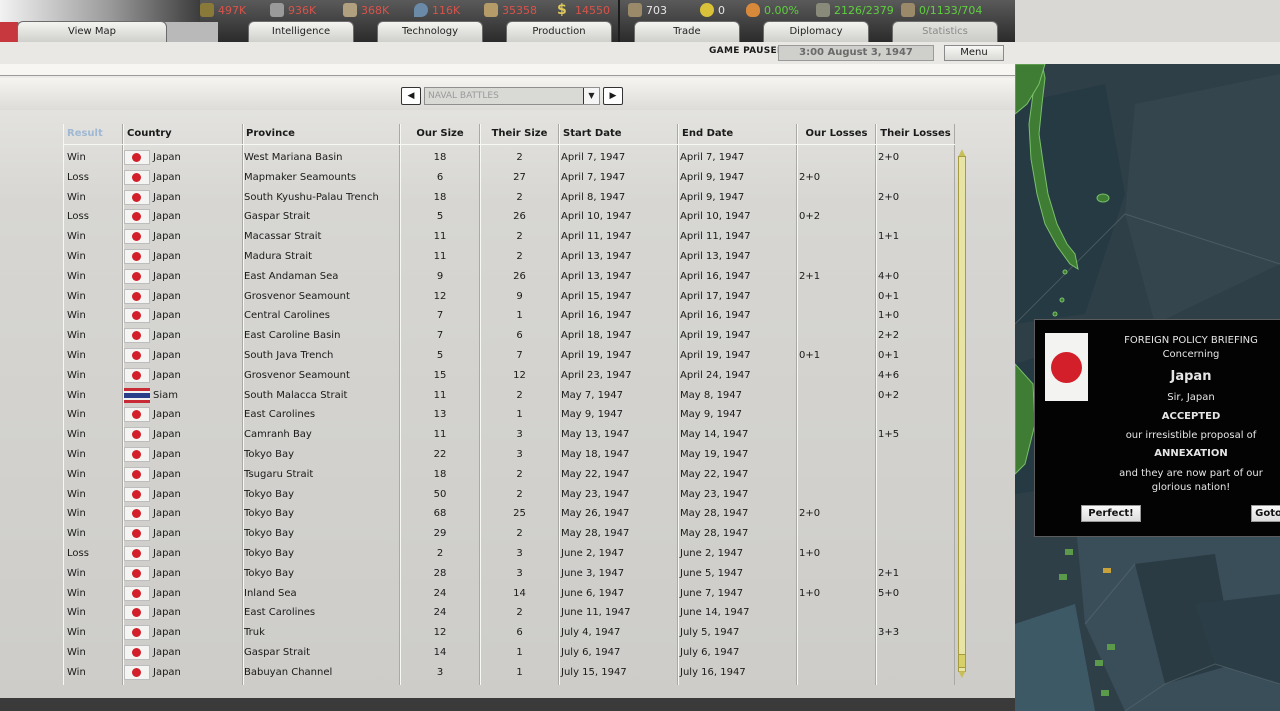 This screenshot has height=711, width=1280. Describe the element at coordinates (592, 134) in the screenshot. I see `column-header-start-date: Start Date` at that location.